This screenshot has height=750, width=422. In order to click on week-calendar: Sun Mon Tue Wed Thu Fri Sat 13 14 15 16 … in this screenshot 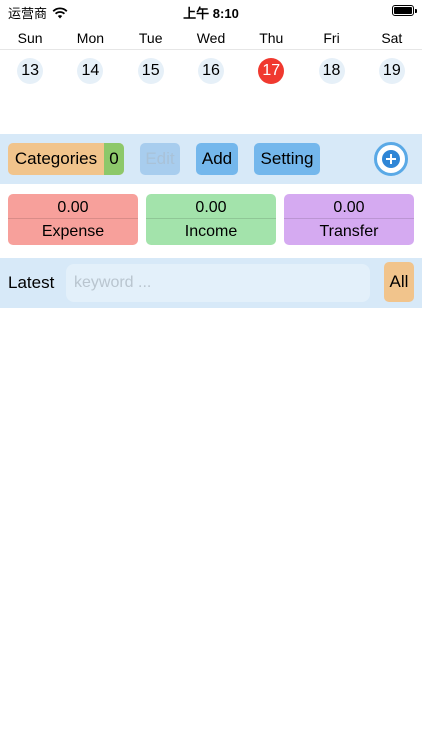, I will do `click(211, 81)`.